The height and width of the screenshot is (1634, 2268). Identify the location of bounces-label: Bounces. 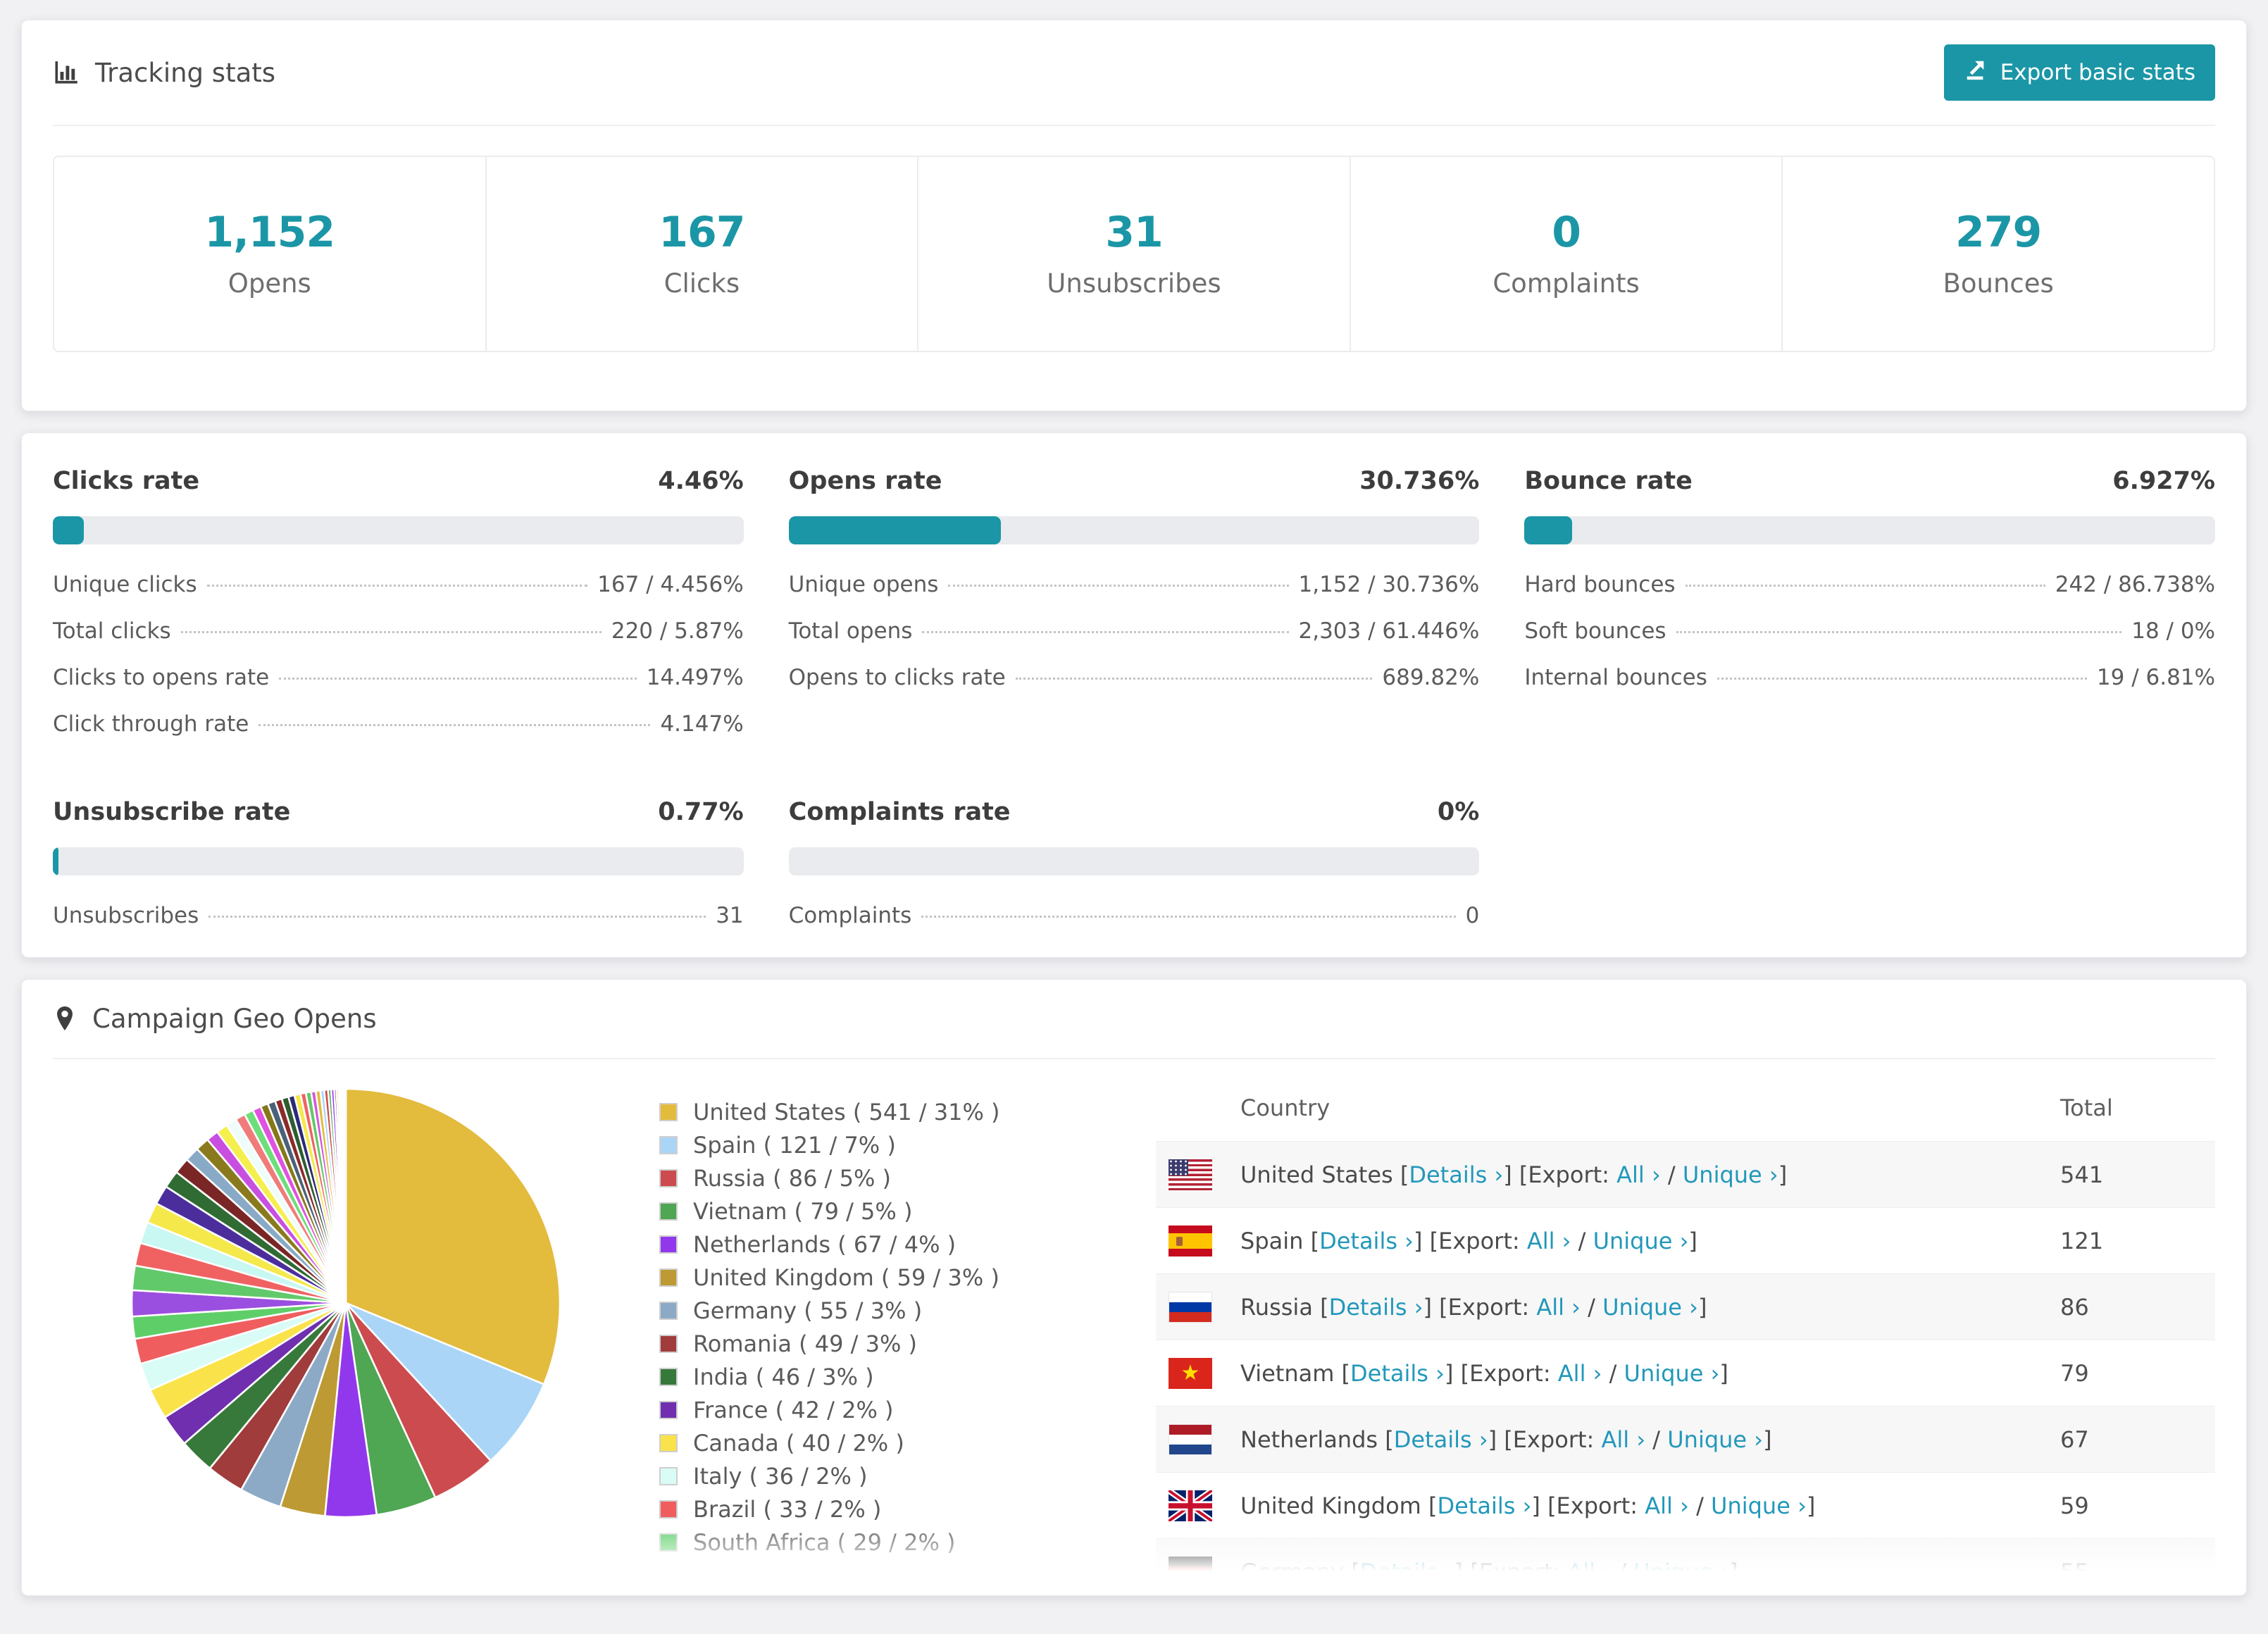
(1999, 283).